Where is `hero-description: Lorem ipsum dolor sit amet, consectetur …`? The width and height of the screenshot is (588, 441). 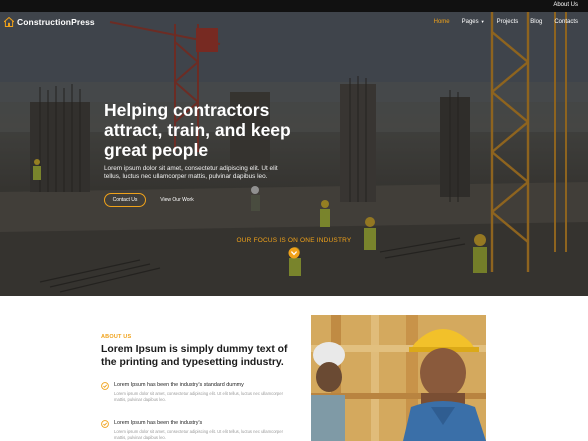
hero-description: Lorem ipsum dolor sit amet, consectetur … is located at coordinates (191, 173).